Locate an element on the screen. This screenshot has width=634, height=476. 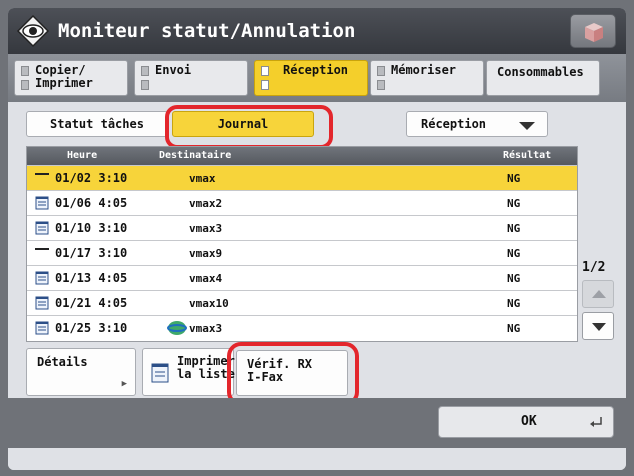
chevron-up-icon is located at coordinates (599, 294).